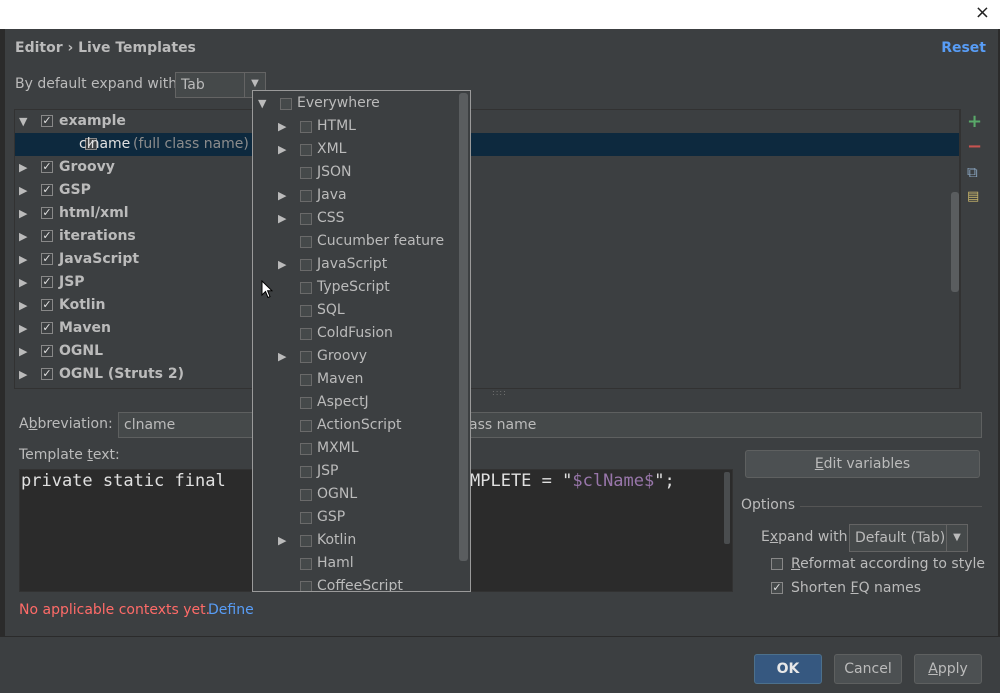 The image size is (1000, 693). What do you see at coordinates (487, 328) in the screenshot?
I see `template-group: ▶ Maven` at bounding box center [487, 328].